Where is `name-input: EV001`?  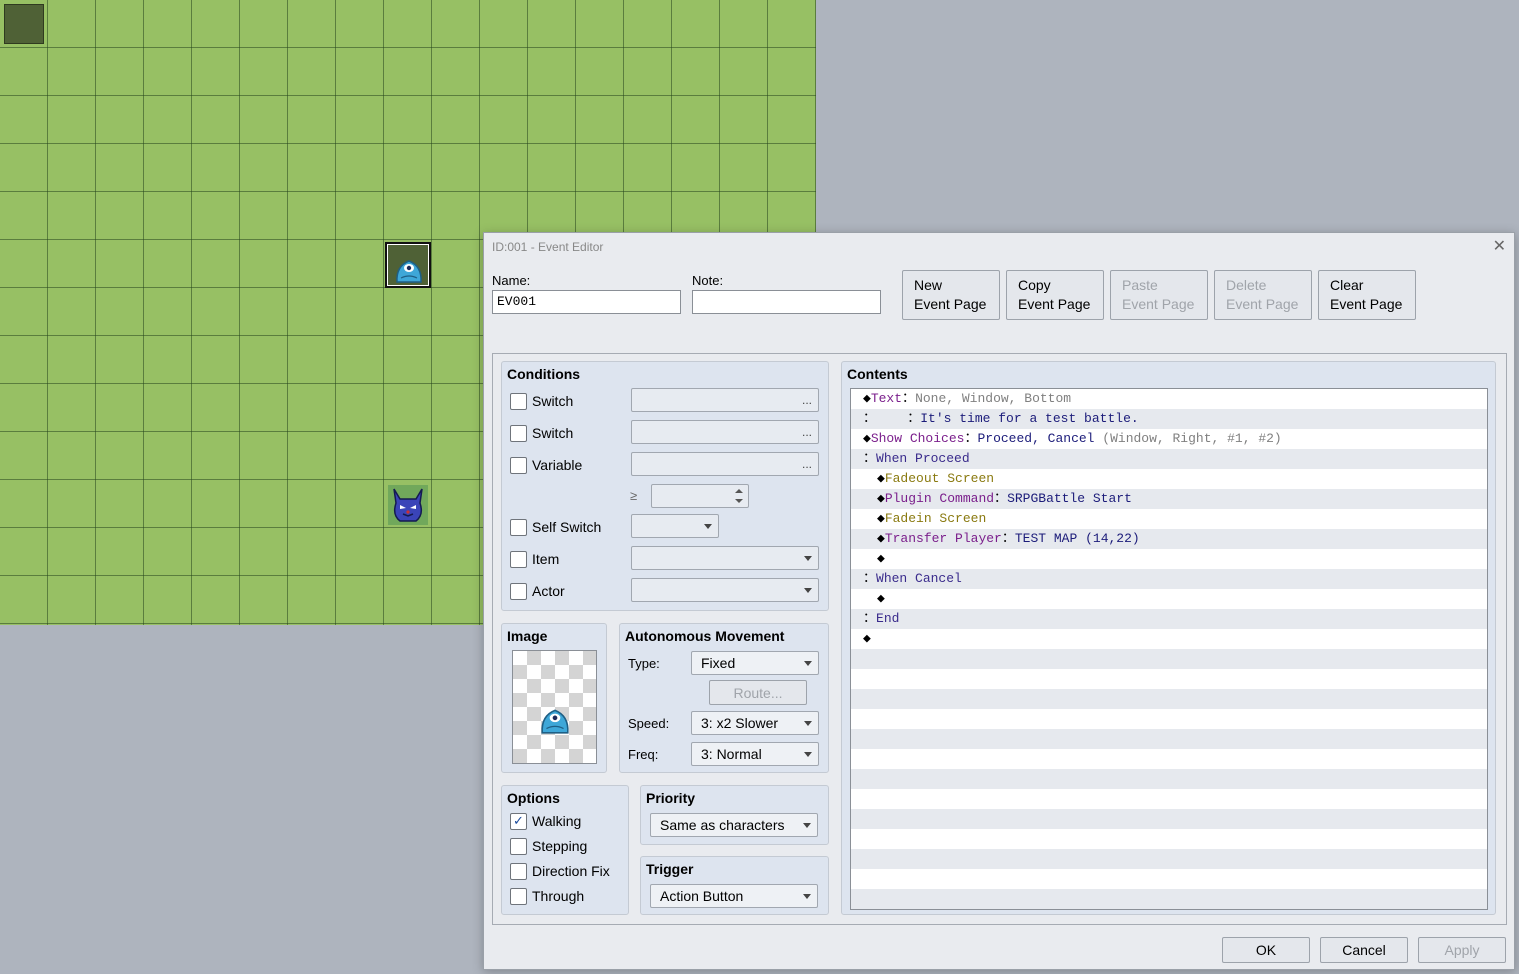 name-input: EV001 is located at coordinates (586, 302).